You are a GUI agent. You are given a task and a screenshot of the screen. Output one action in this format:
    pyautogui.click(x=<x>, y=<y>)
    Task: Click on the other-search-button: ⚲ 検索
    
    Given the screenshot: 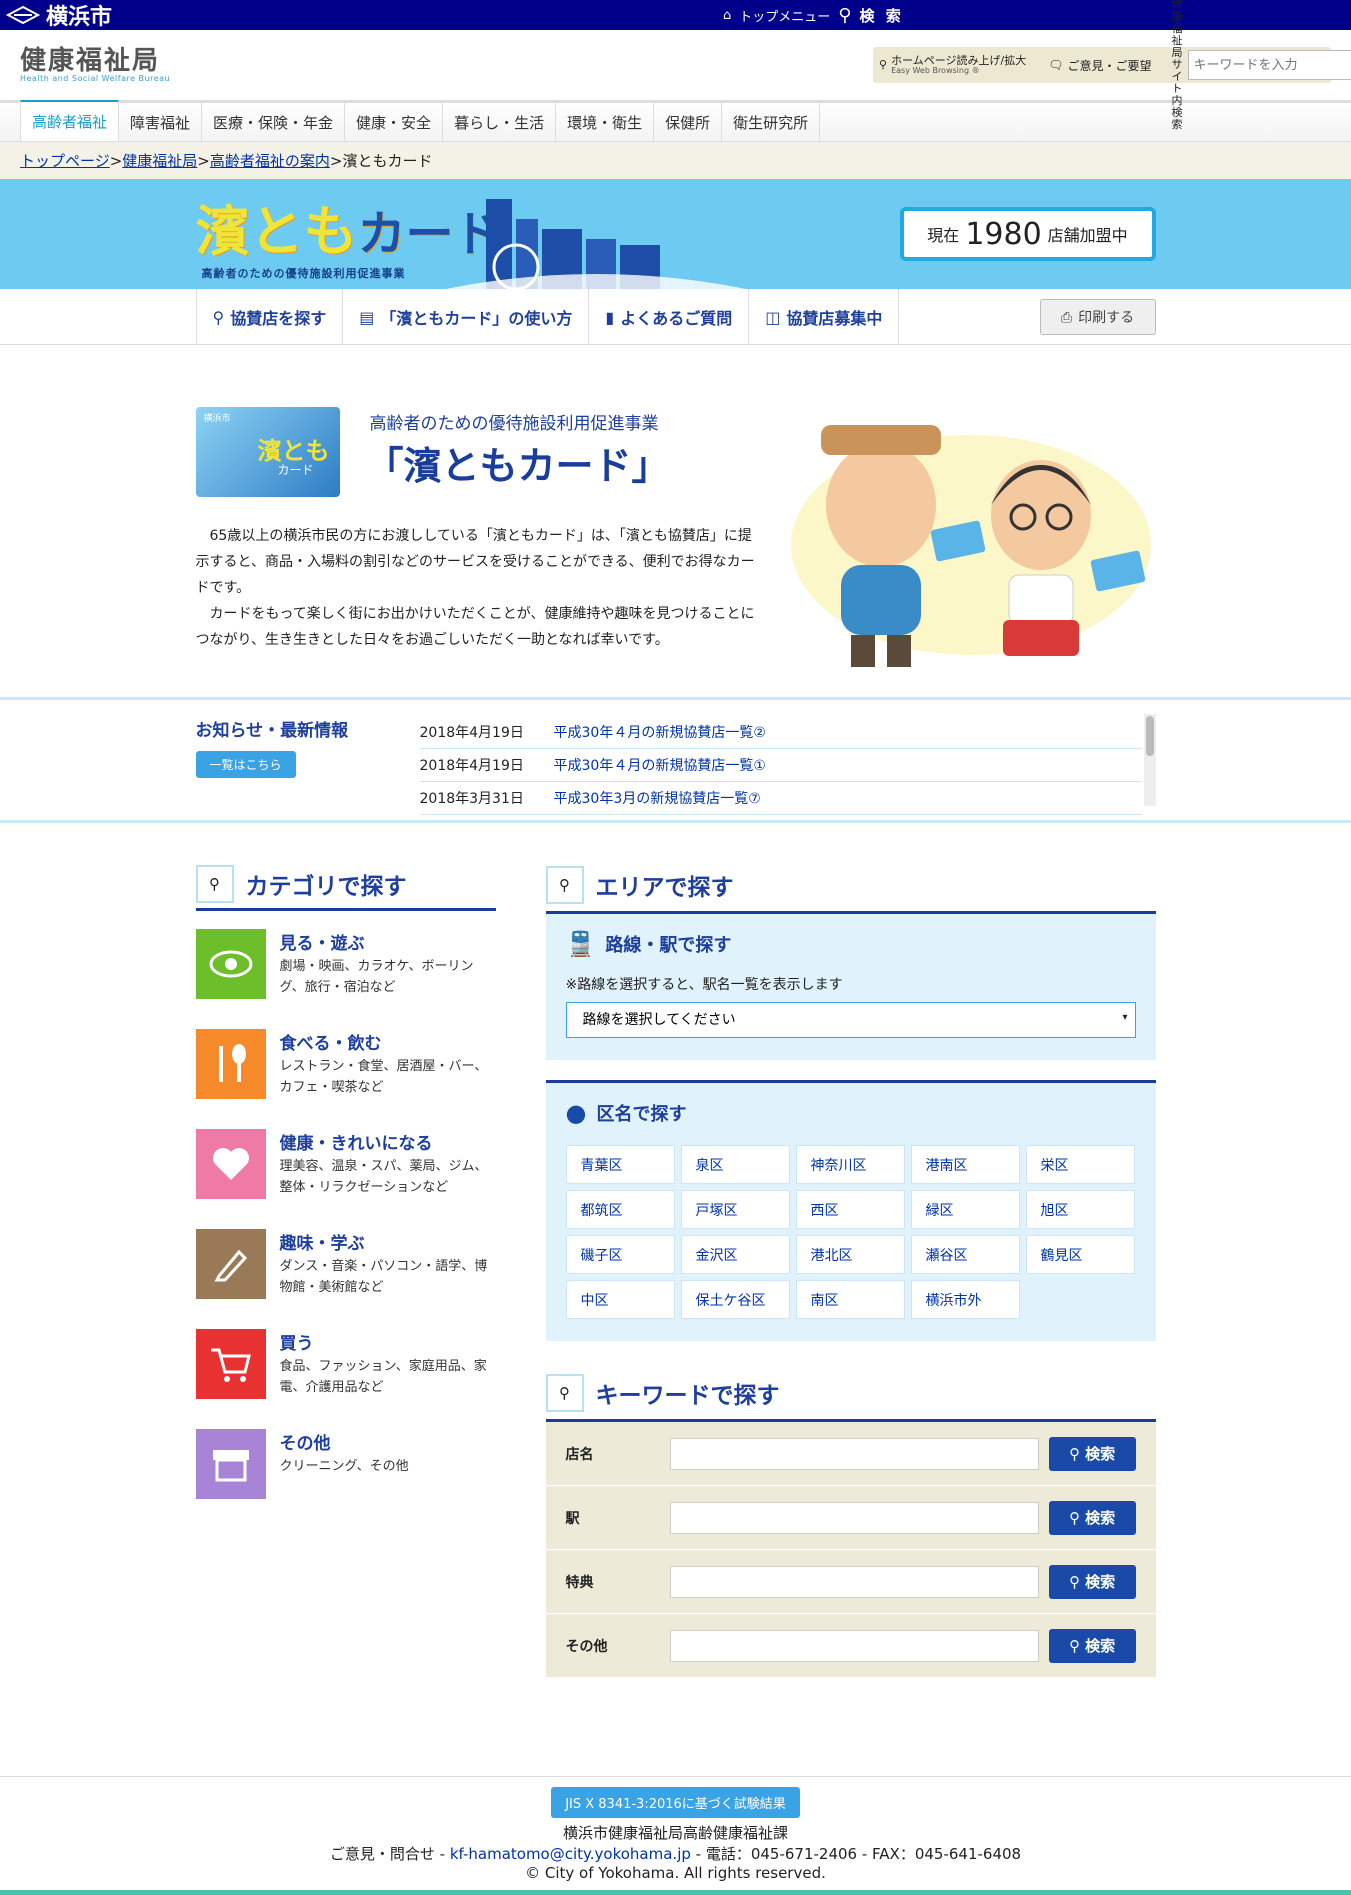 What is the action you would take?
    pyautogui.click(x=1092, y=1645)
    